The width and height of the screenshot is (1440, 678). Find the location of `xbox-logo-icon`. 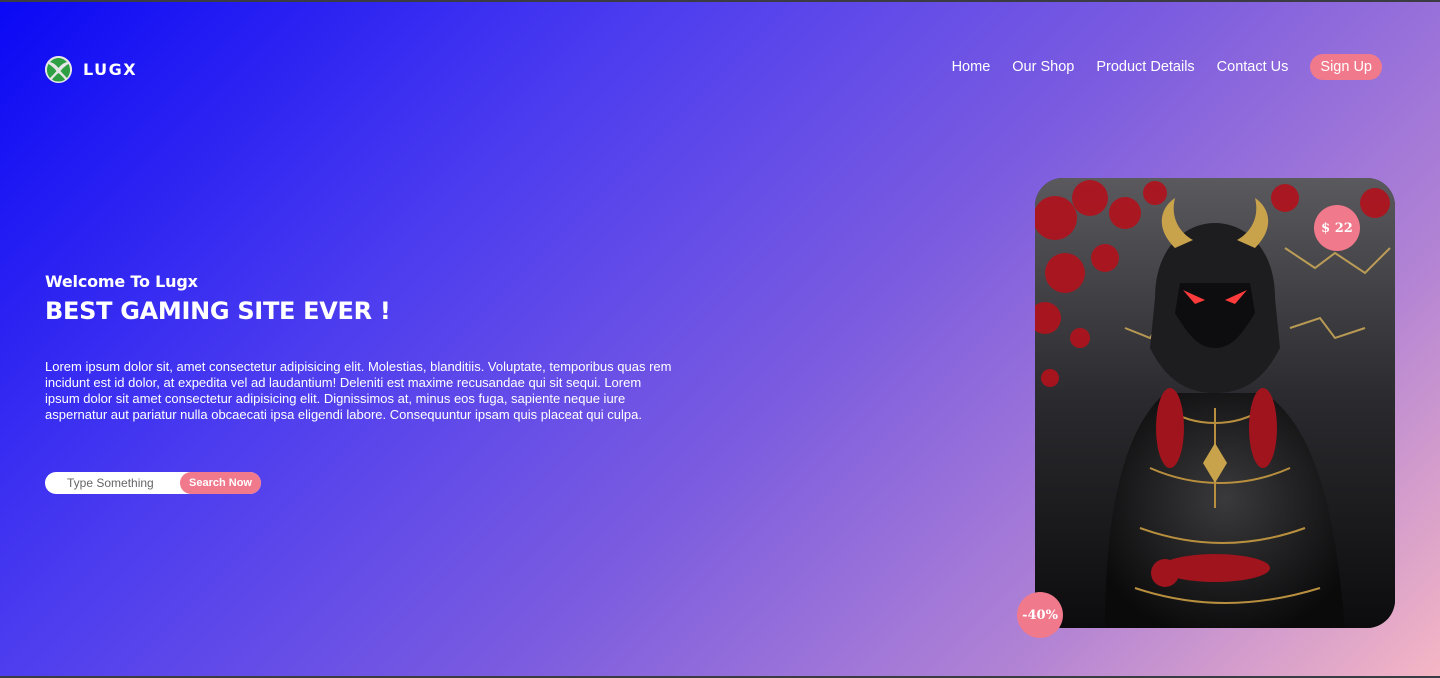

xbox-logo-icon is located at coordinates (58, 69).